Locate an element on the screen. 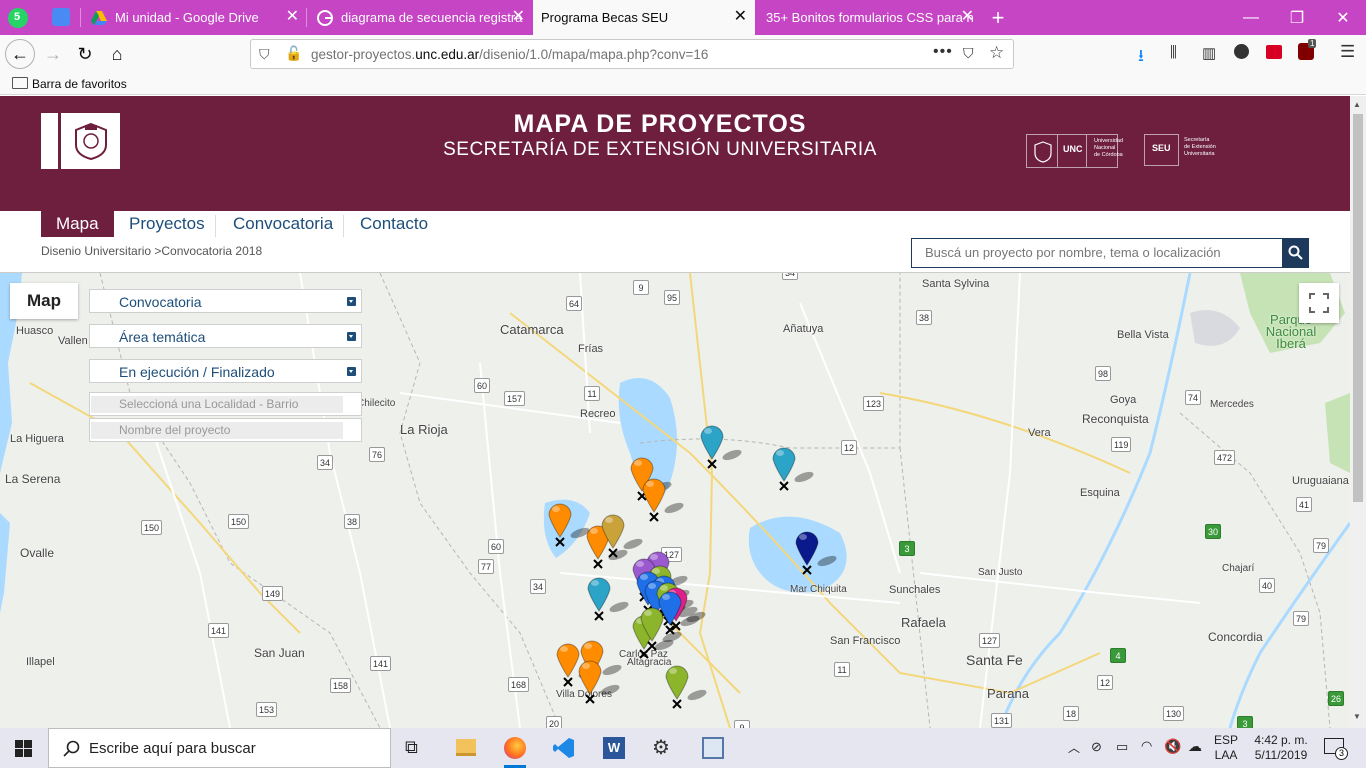 The width and height of the screenshot is (1366, 768). route-shield: 158 is located at coordinates (341, 685).